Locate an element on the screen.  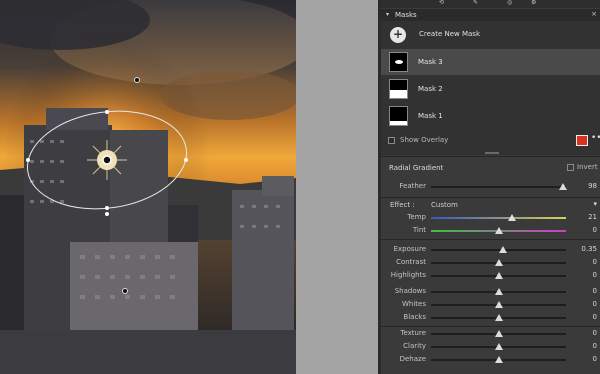
mask-item-1: Mask 1 is located at coordinates (490, 116).